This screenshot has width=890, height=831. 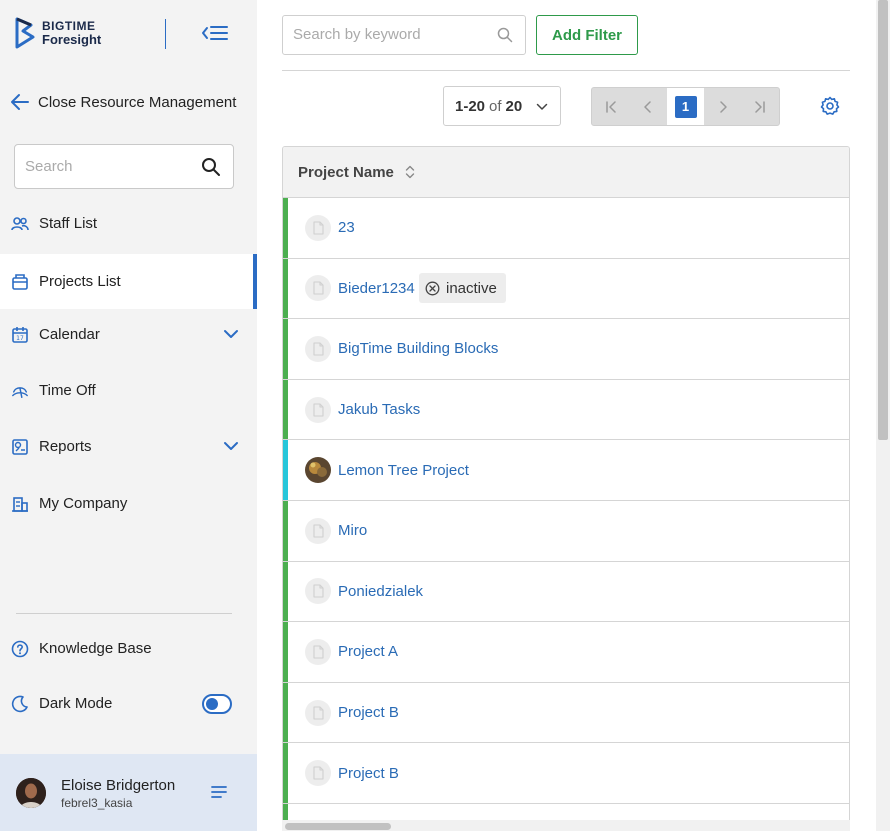 What do you see at coordinates (368, 651) in the screenshot?
I see `project-name-link: Project A` at bounding box center [368, 651].